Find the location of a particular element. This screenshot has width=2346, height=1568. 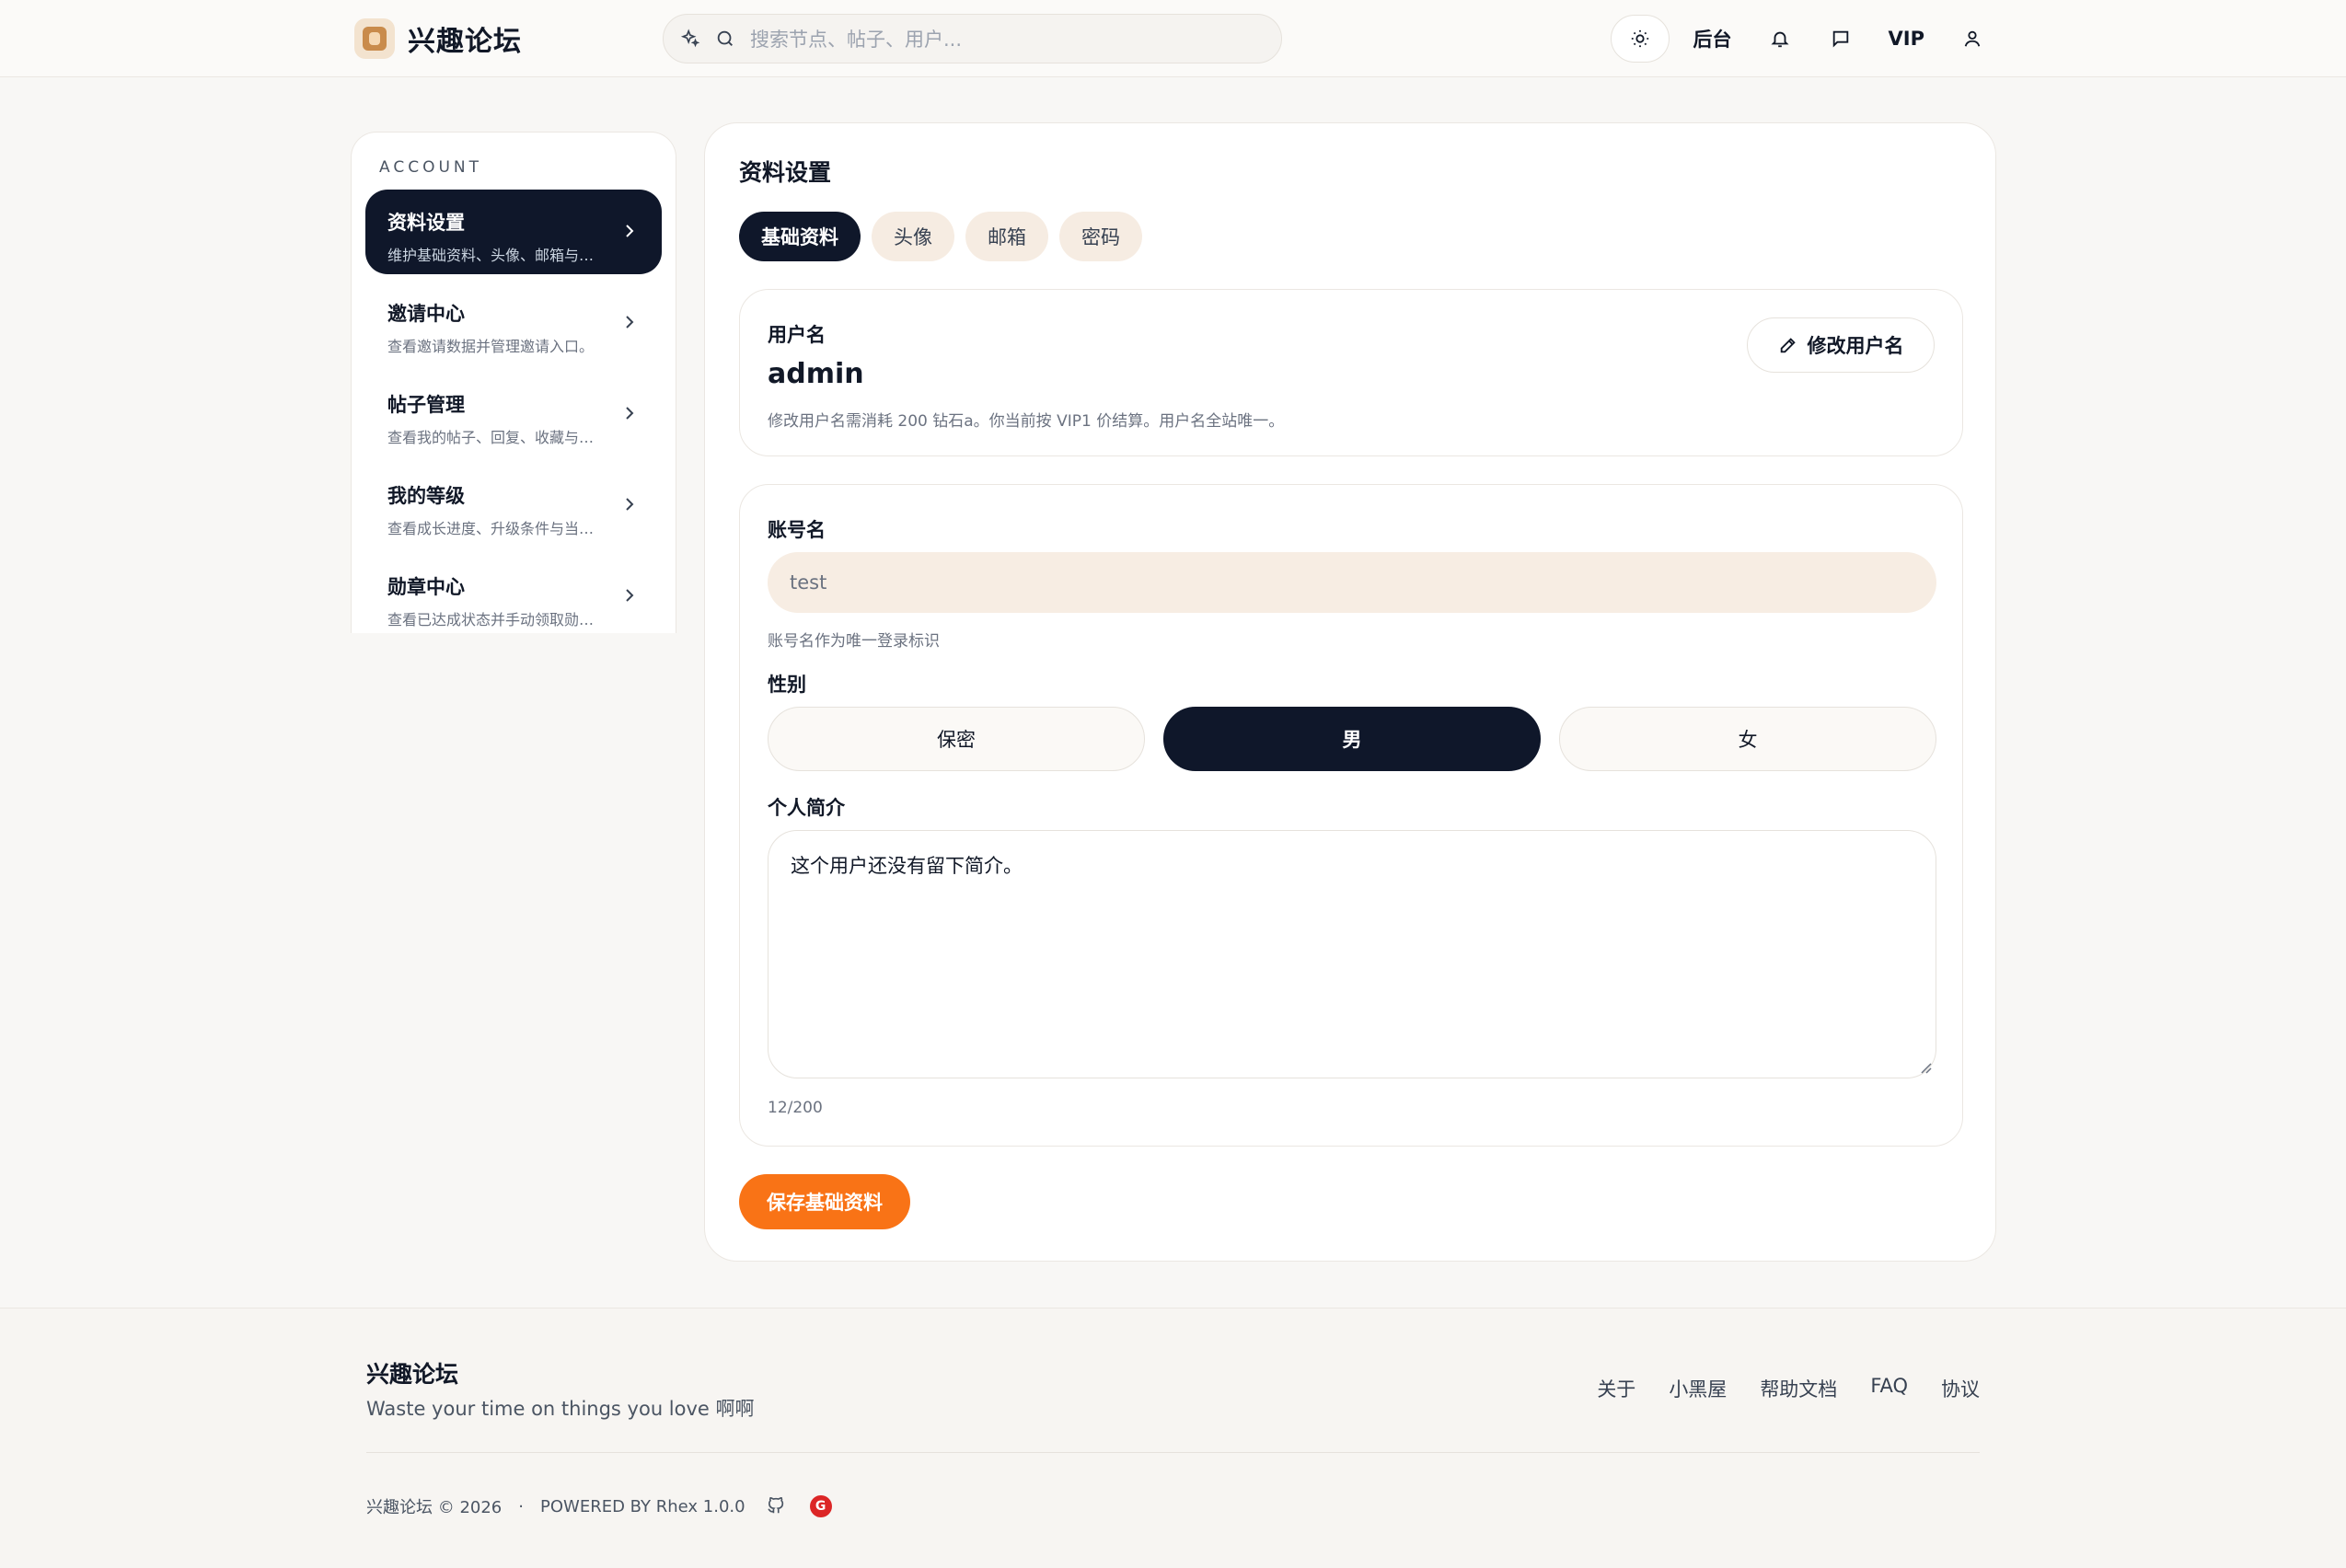

sidebar-item-profile: 资料设置 维护基础资料、头像、邮箱与密码。 is located at coordinates (513, 232).